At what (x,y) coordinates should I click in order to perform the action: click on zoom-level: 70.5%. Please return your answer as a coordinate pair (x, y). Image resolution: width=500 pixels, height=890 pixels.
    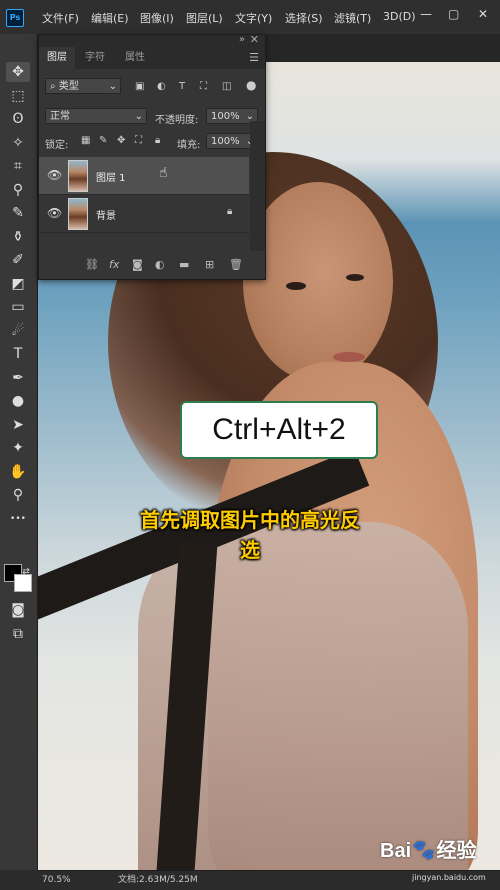
    Looking at the image, I should click on (56, 880).